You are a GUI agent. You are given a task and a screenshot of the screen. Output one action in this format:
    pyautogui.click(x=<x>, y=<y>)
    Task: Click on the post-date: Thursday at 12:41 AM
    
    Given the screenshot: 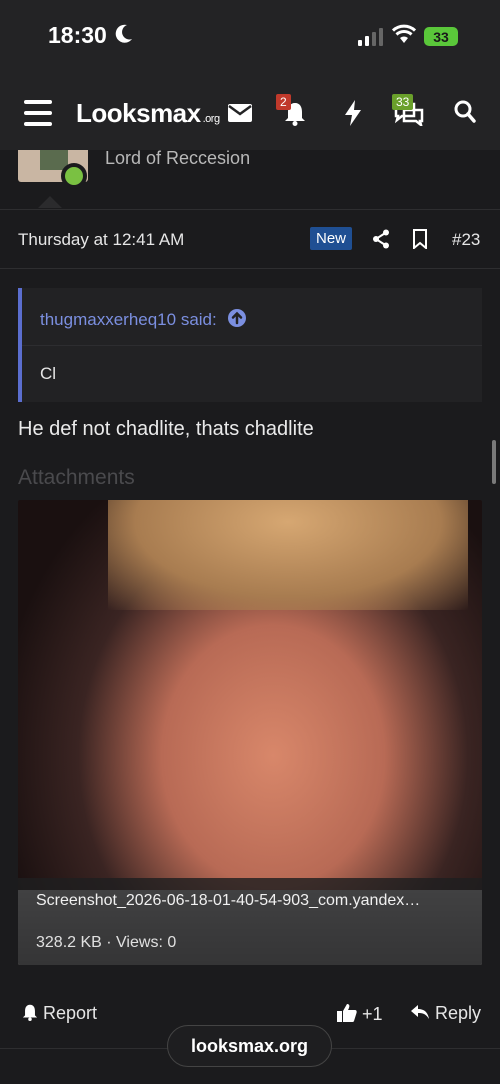 What is the action you would take?
    pyautogui.click(x=101, y=240)
    